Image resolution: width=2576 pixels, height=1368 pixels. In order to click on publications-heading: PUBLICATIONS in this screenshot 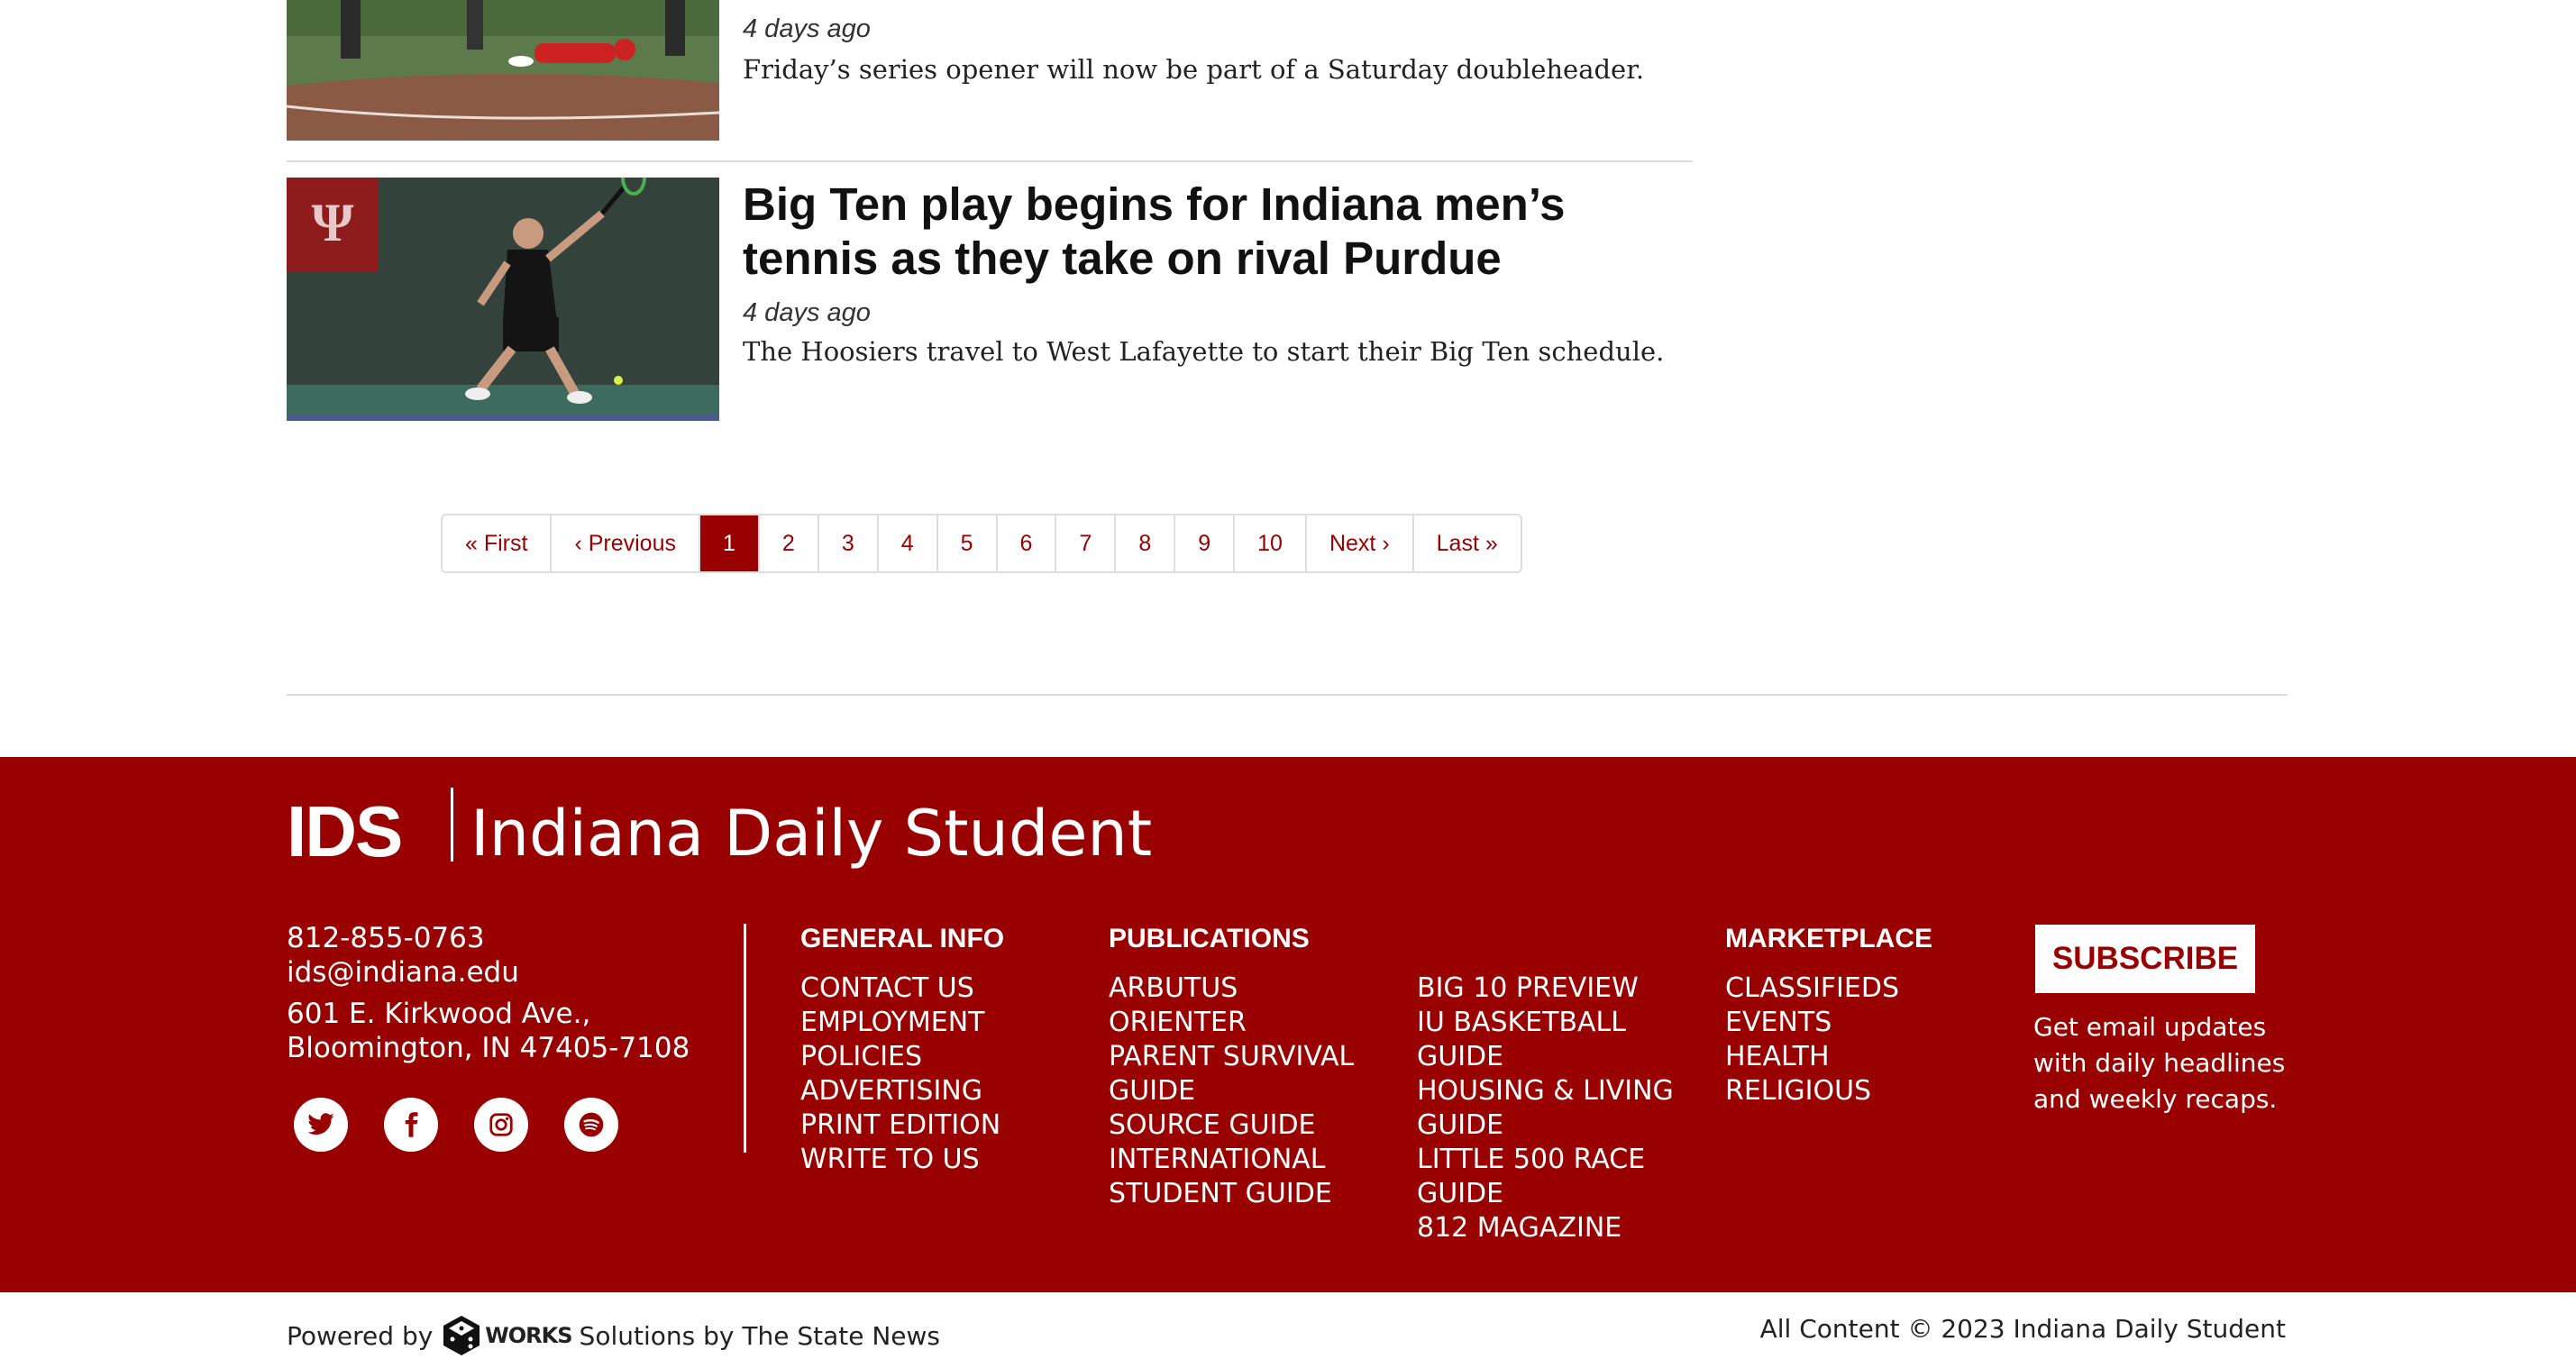, I will do `click(1209, 938)`.